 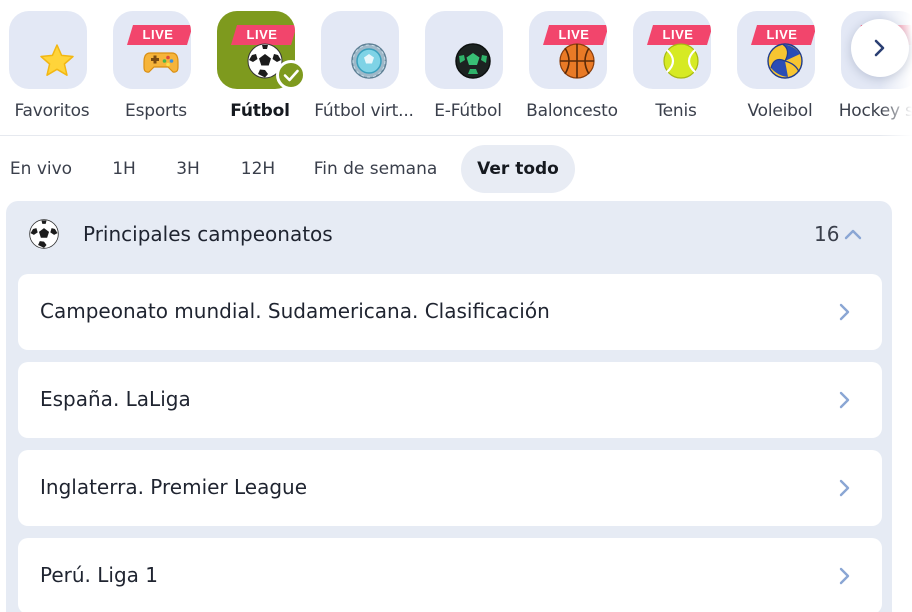 I want to click on star-icon, so click(x=57, y=61).